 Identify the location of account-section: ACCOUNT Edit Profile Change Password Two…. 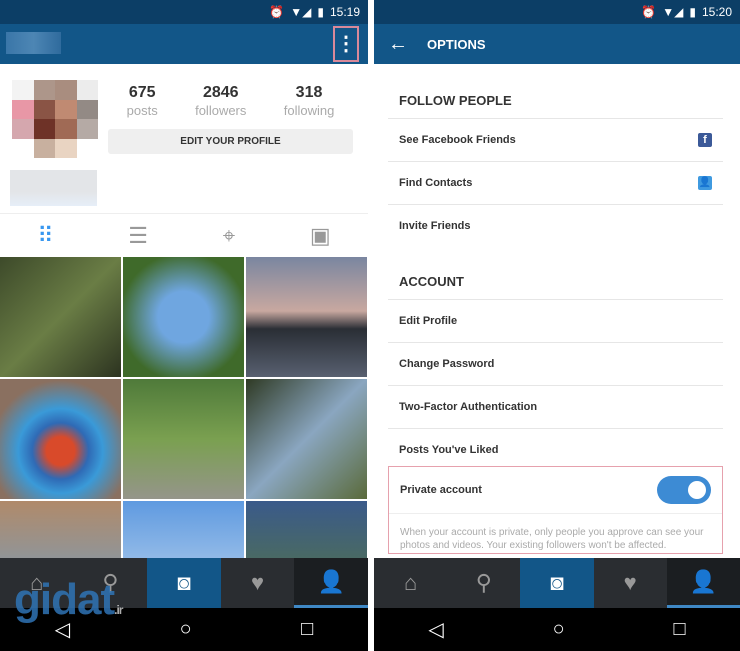
(555, 367).